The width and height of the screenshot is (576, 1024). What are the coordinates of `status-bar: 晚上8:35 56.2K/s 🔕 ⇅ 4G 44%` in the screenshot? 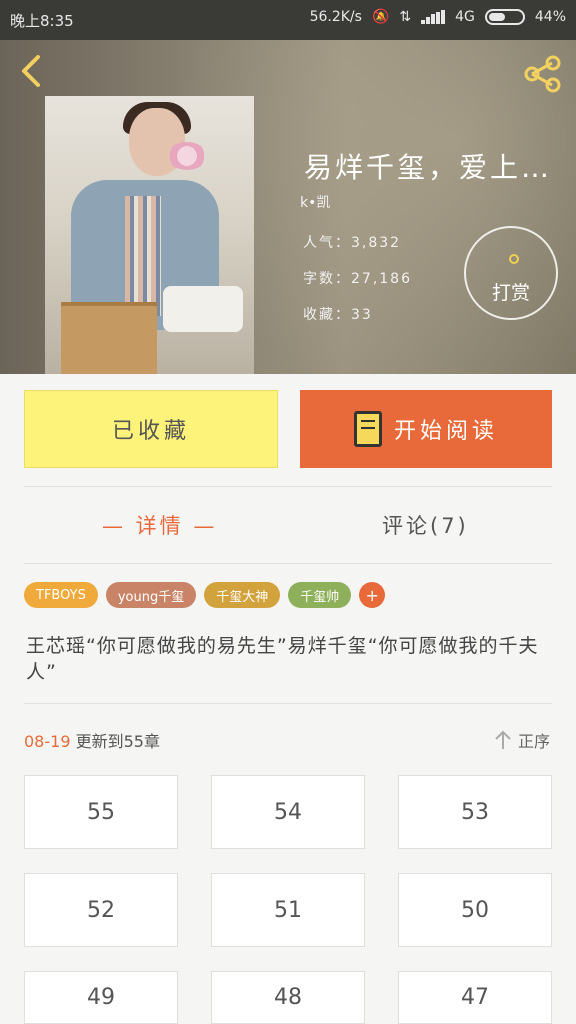 It's located at (288, 20).